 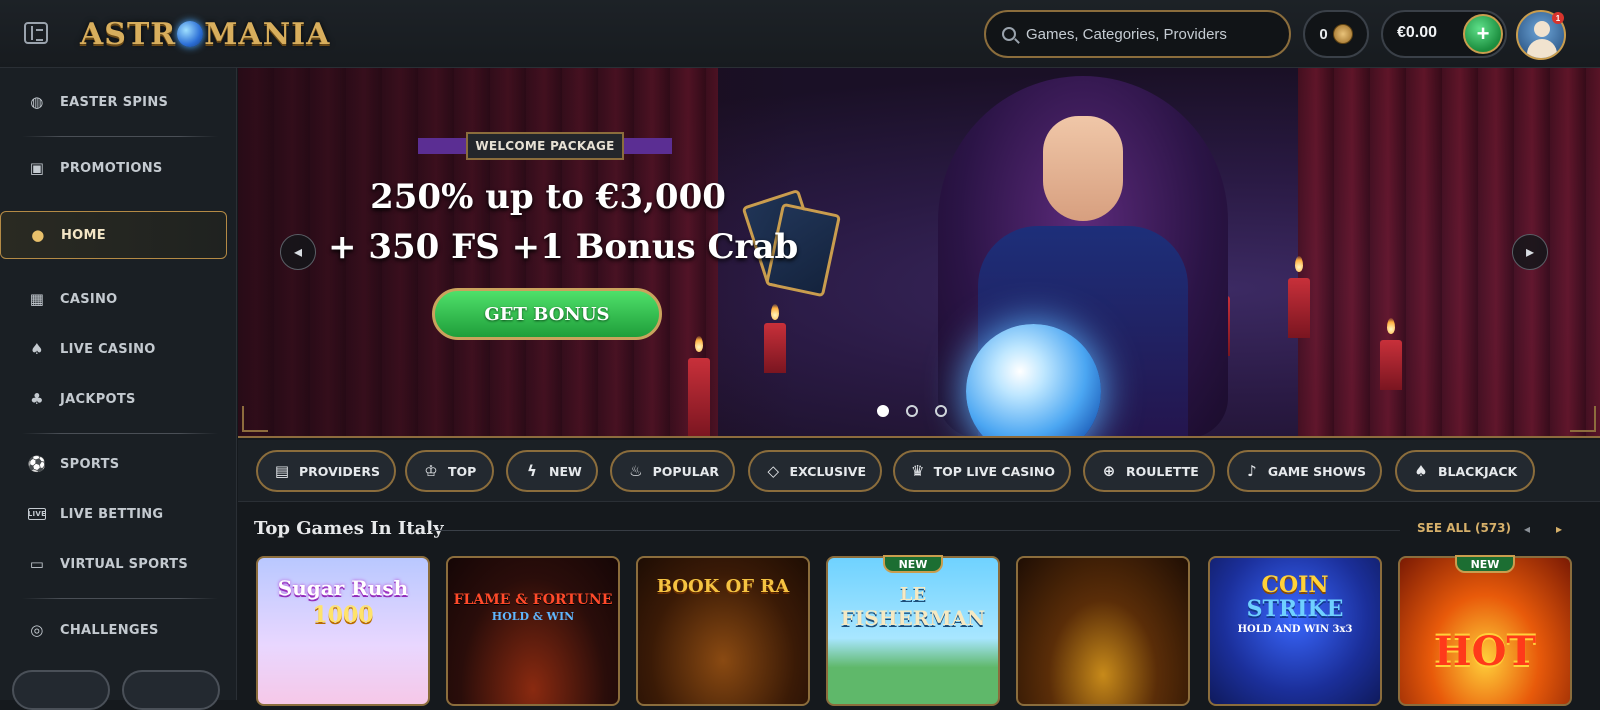 What do you see at coordinates (723, 586) in the screenshot?
I see `game-title: BOOK OF RA` at bounding box center [723, 586].